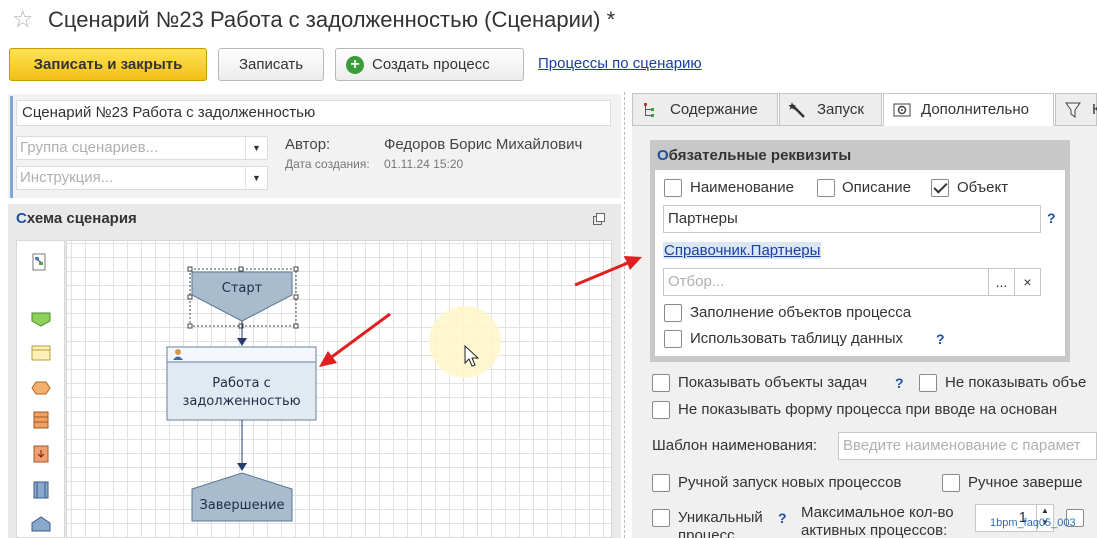 Image resolution: width=1097 pixels, height=538 pixels. What do you see at coordinates (649, 110) in the screenshot?
I see `tree-icon` at bounding box center [649, 110].